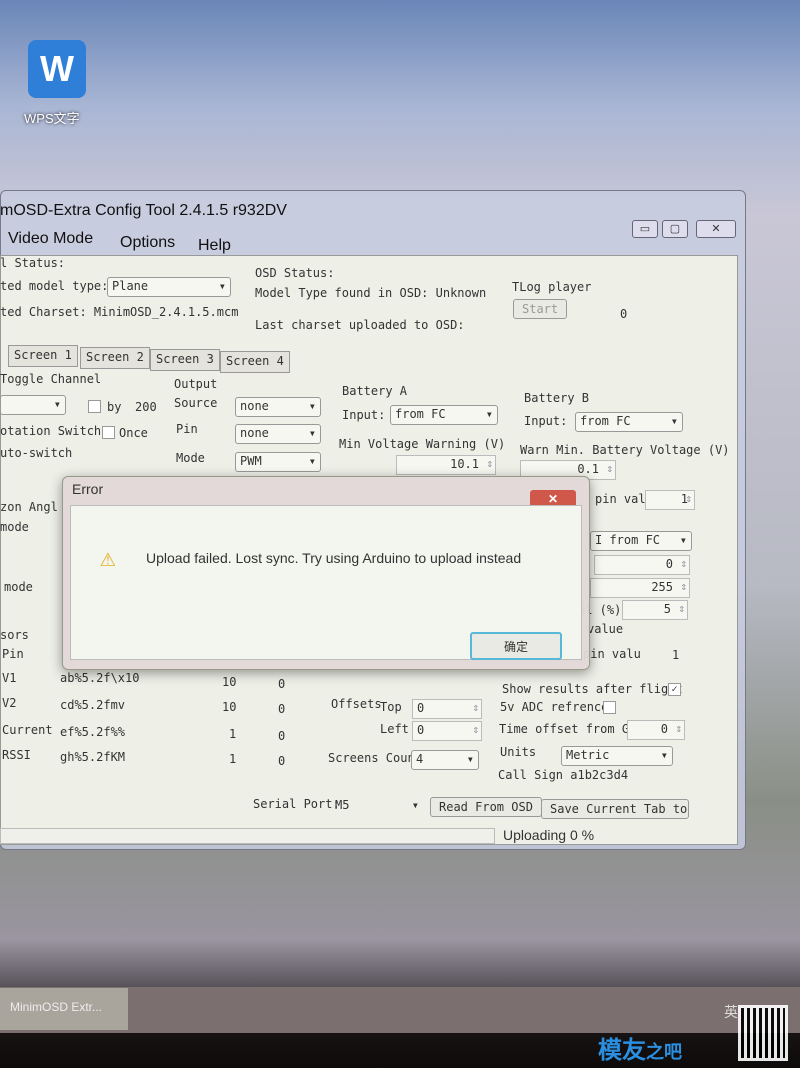 The image size is (800, 1068). I want to click on sensor-pin-header: Pin, so click(13, 654).